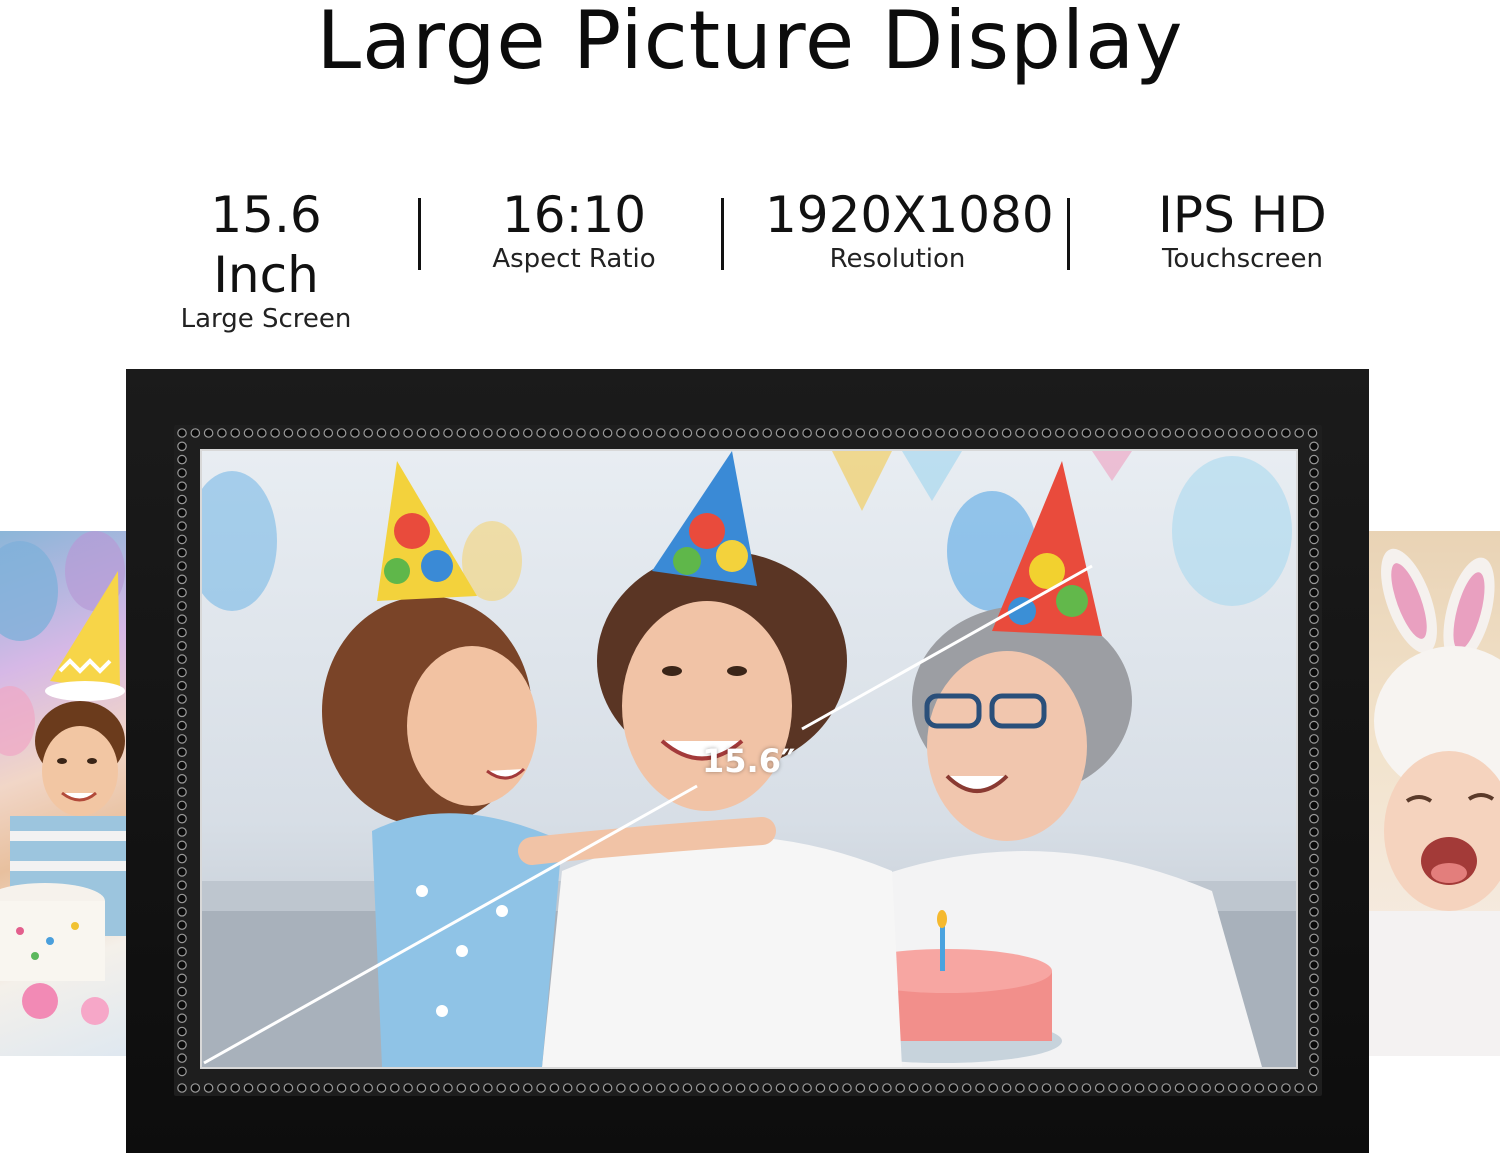 The image size is (1500, 1155). What do you see at coordinates (1242, 215) in the screenshot?
I see `spec-value: IPS HD` at bounding box center [1242, 215].